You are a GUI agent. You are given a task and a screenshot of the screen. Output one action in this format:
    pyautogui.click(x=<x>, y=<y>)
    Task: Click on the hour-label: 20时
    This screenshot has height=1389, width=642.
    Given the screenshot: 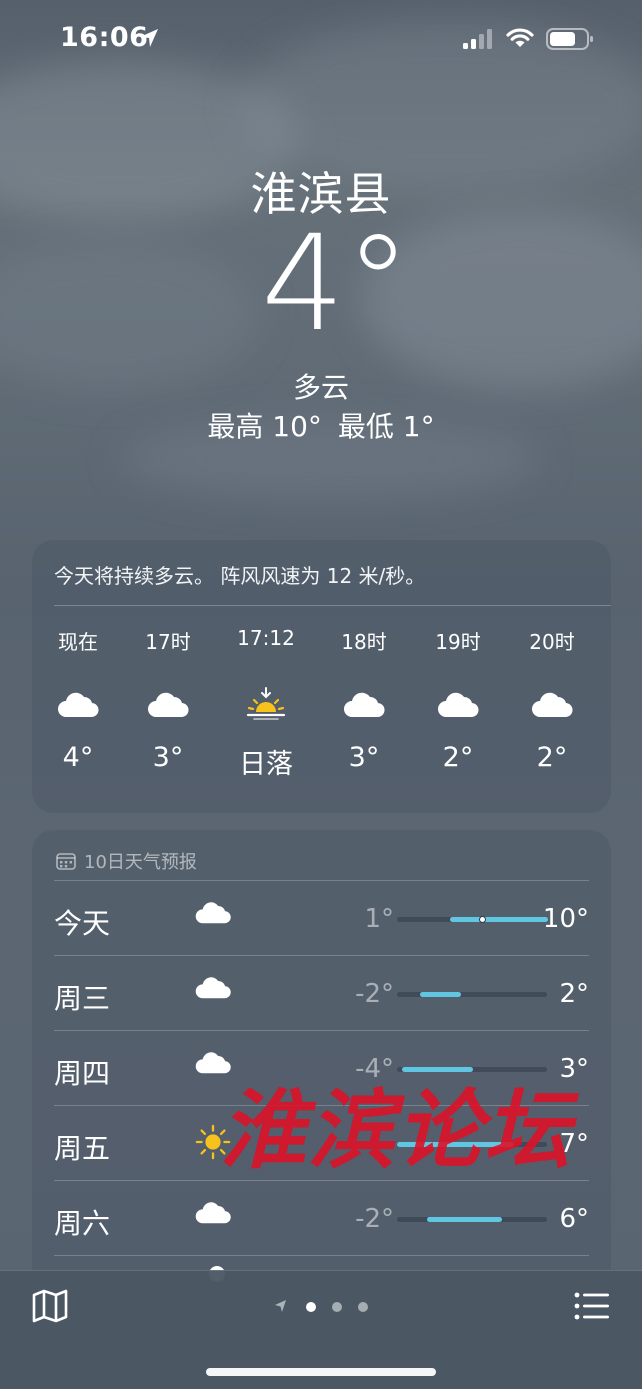 What is the action you would take?
    pyautogui.click(x=552, y=642)
    